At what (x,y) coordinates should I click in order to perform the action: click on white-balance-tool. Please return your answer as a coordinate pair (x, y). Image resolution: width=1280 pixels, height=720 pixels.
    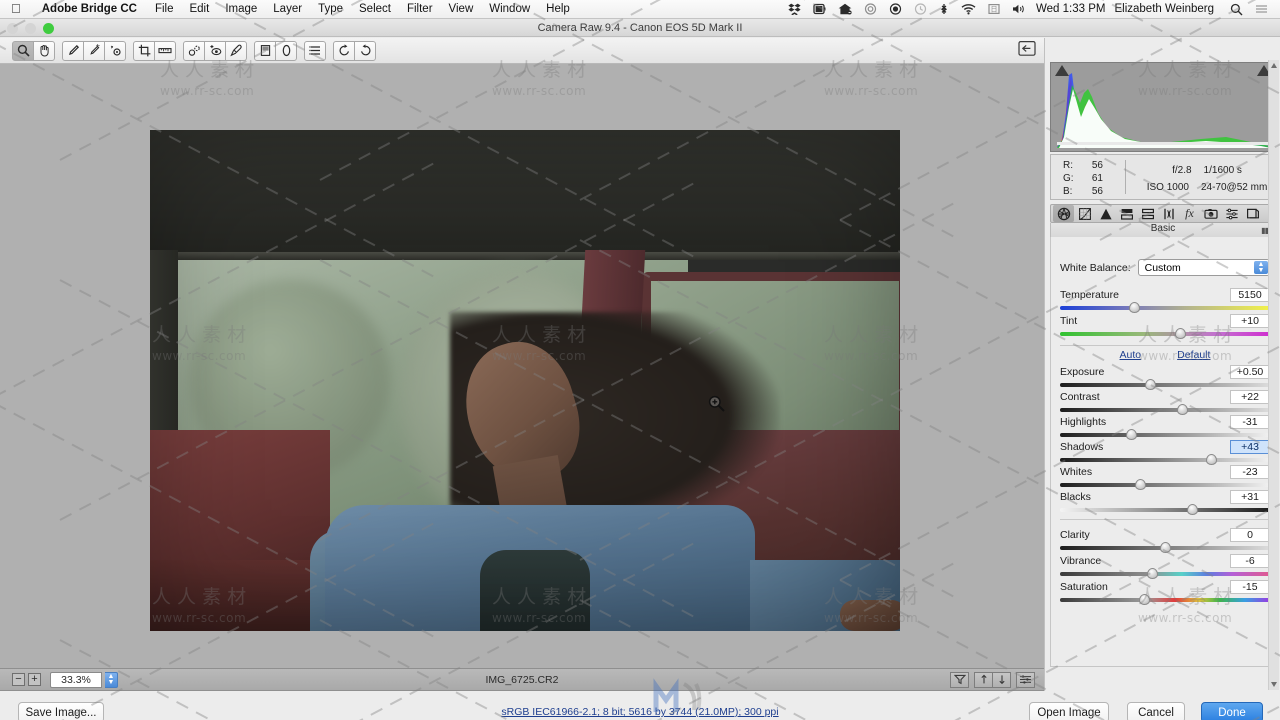
    Looking at the image, I should click on (73, 50).